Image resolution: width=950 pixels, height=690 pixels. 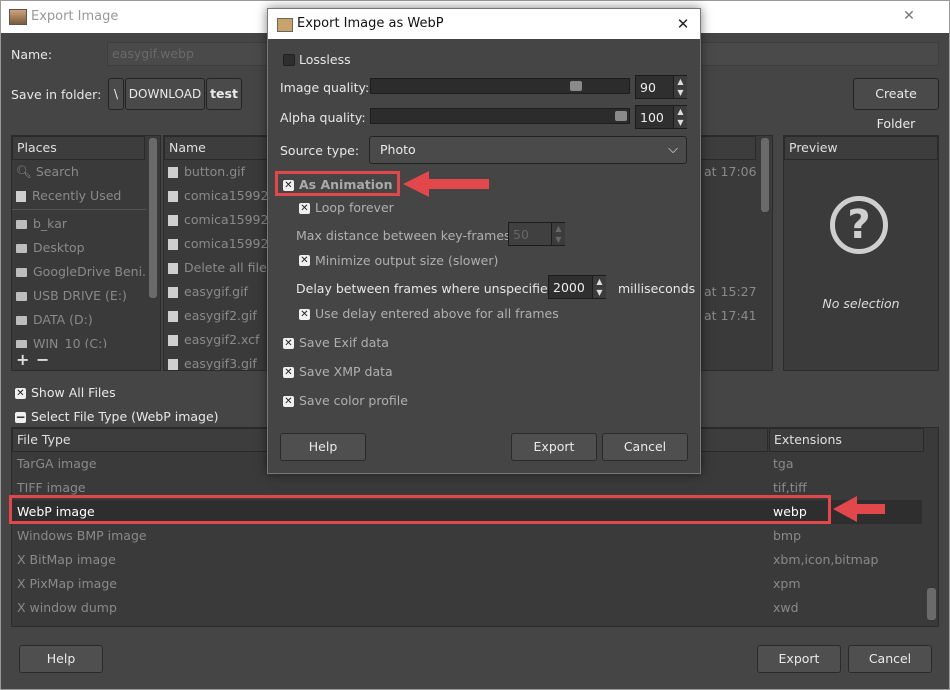 What do you see at coordinates (407, 260) in the screenshot?
I see `minimize-output-label: Minimize output size (slower)` at bounding box center [407, 260].